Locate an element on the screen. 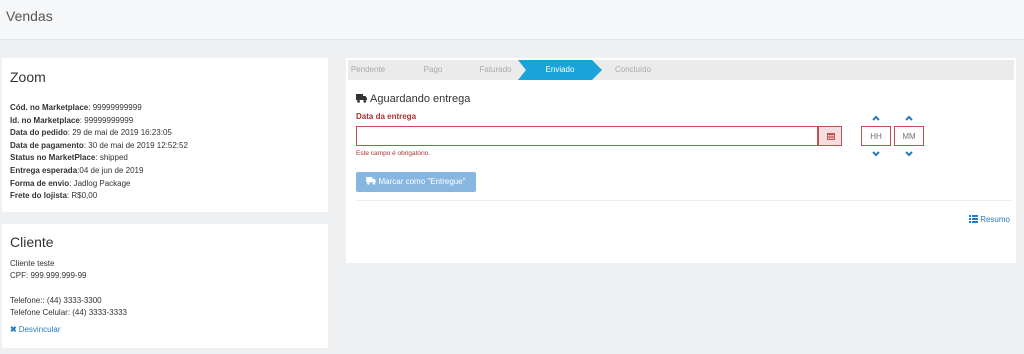 This screenshot has height=354, width=1024. step-enviado: Enviado is located at coordinates (560, 70).